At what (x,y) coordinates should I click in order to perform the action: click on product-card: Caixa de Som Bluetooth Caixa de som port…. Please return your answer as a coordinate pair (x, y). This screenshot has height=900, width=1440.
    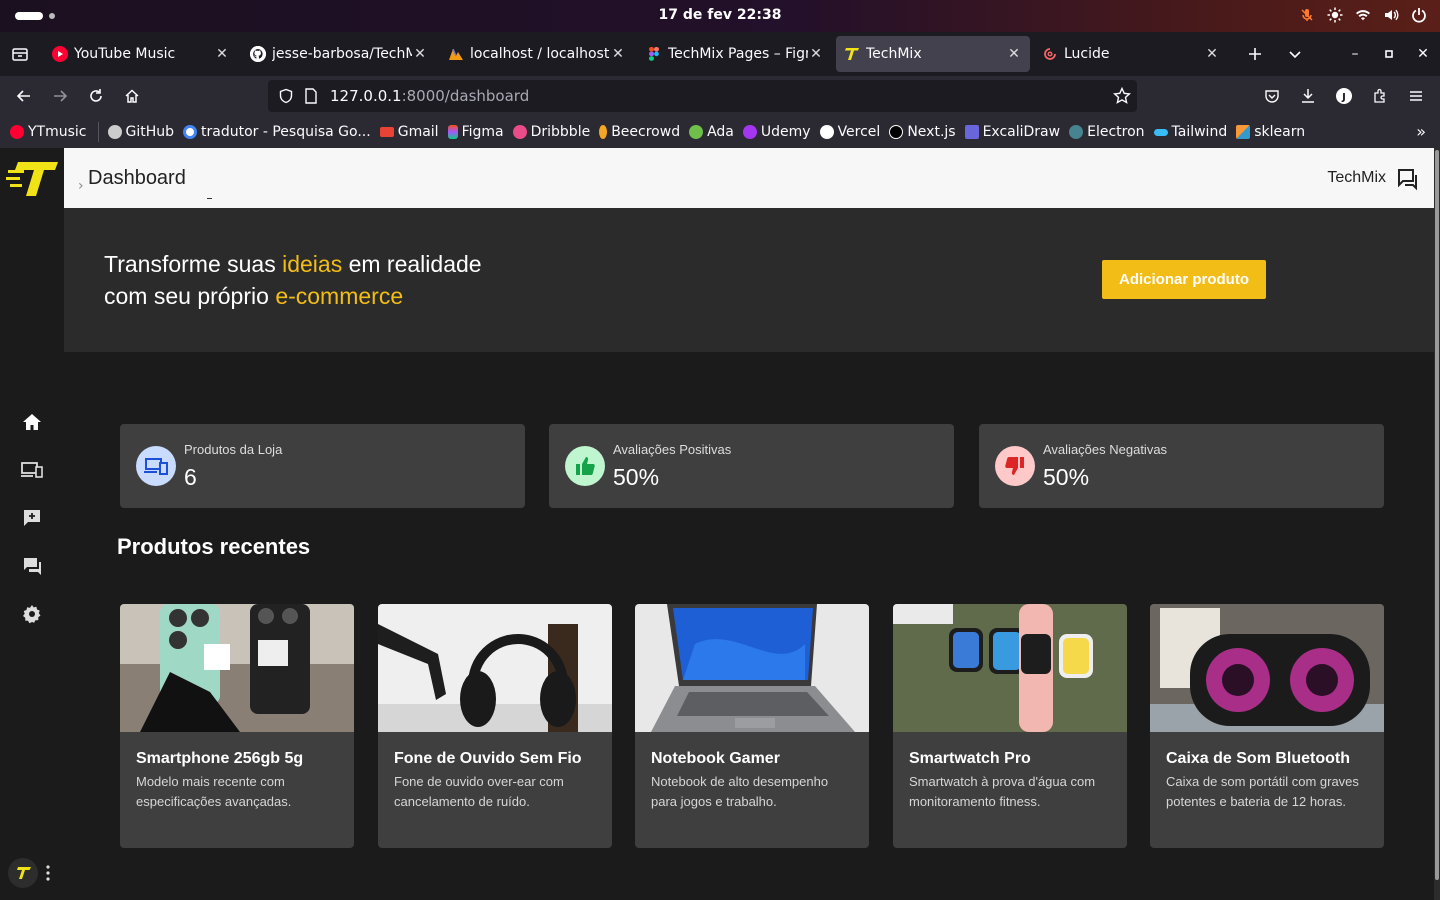
    Looking at the image, I should click on (1267, 726).